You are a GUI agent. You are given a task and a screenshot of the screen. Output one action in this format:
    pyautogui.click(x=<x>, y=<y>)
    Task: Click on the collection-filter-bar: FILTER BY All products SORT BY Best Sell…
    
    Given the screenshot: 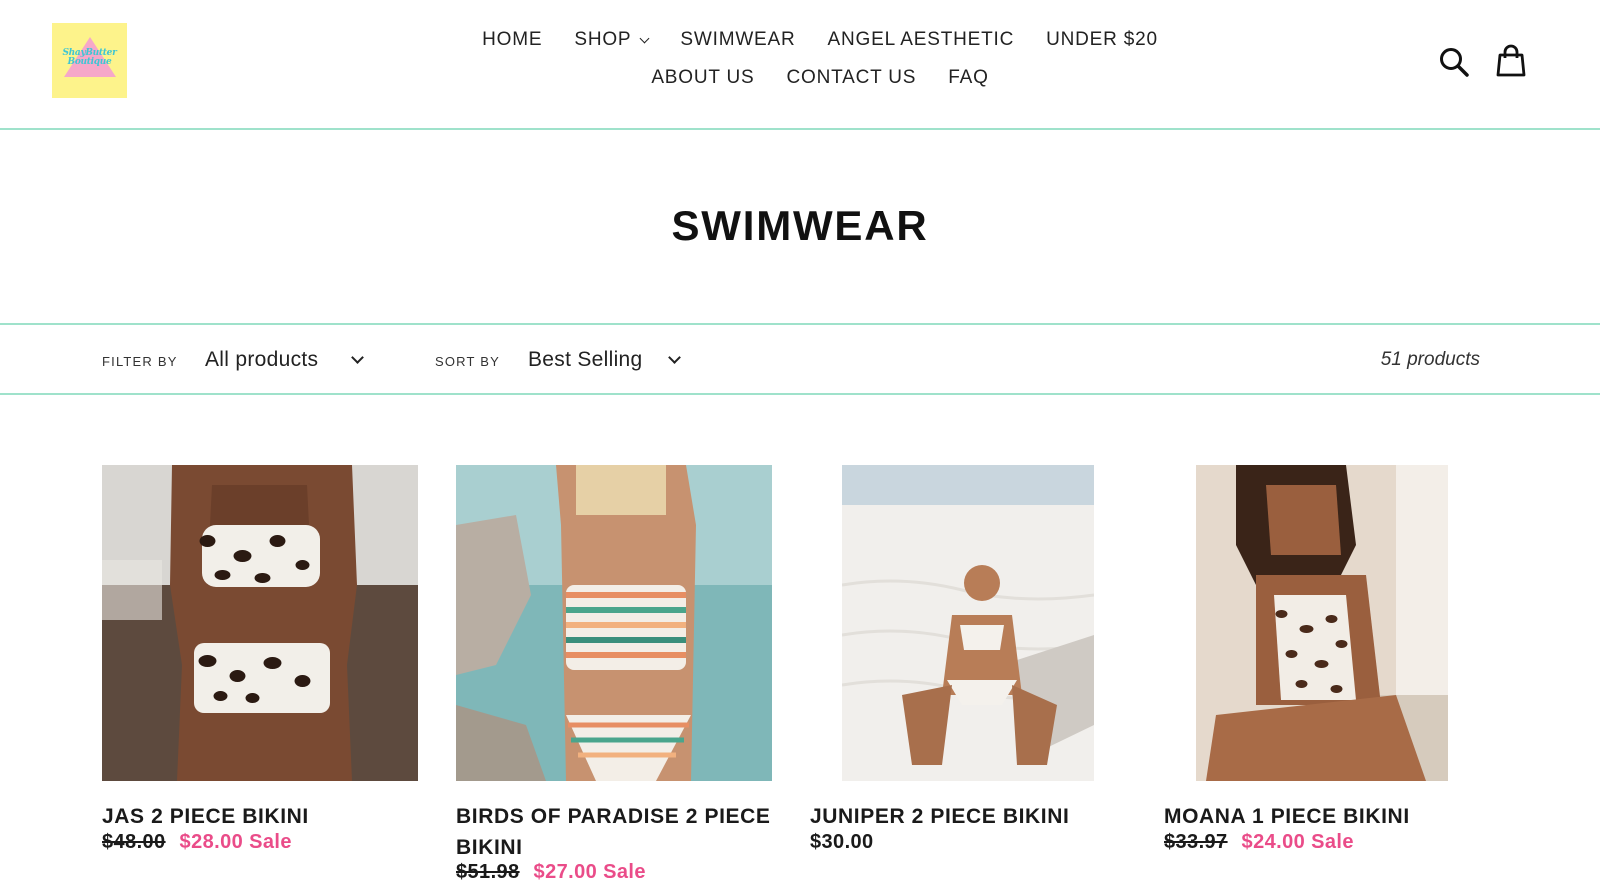 What is the action you would take?
    pyautogui.click(x=800, y=359)
    